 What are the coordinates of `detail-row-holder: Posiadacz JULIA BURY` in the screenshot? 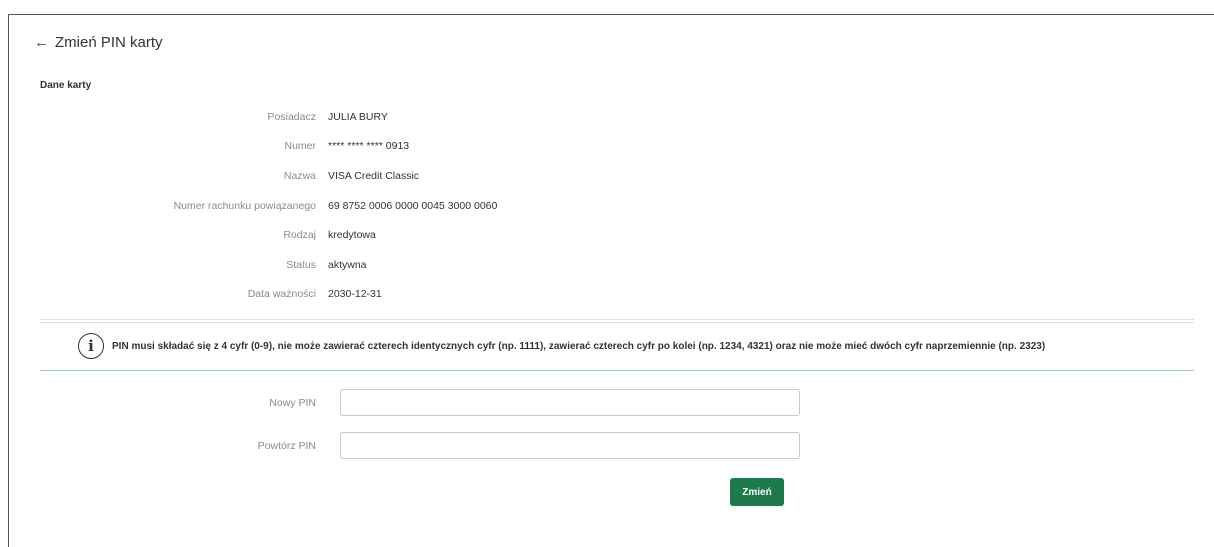 It's located at (350, 121).